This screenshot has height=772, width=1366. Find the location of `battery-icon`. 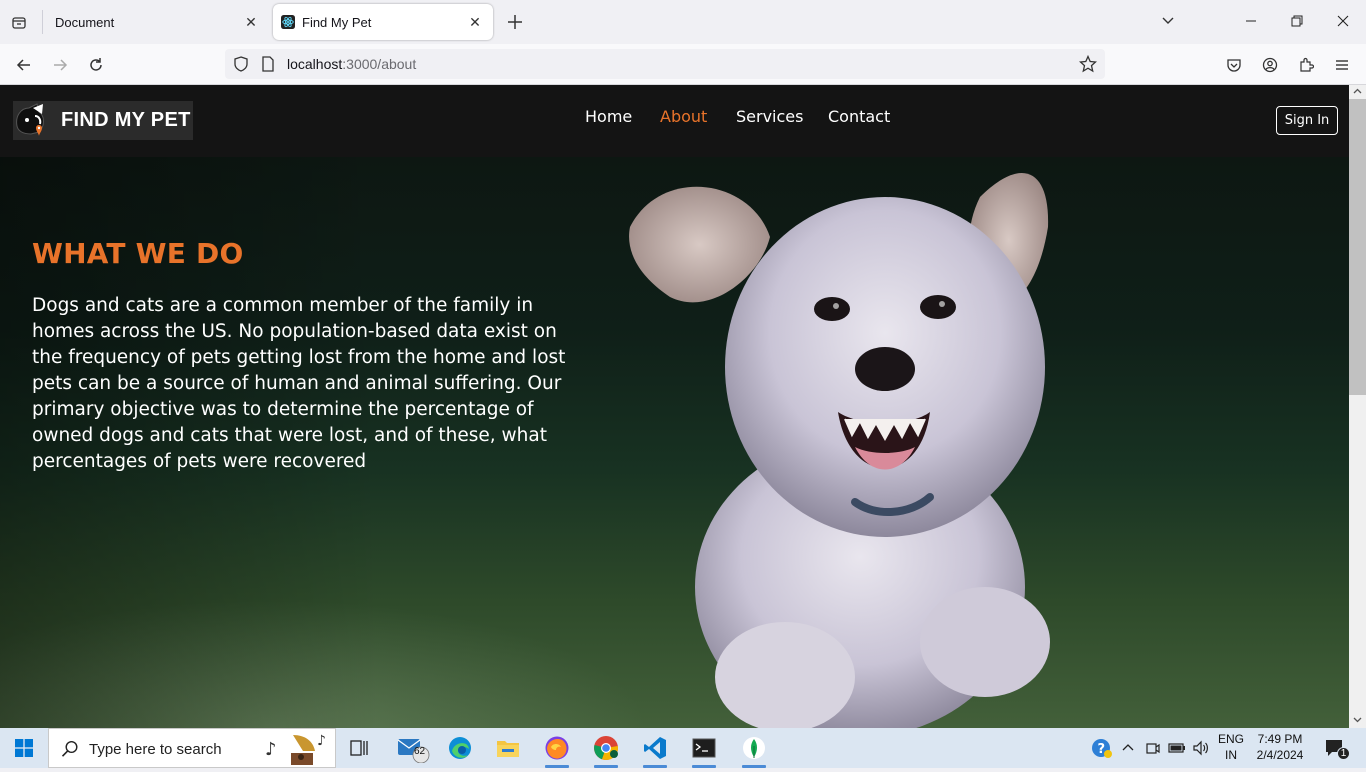

battery-icon is located at coordinates (1177, 748).